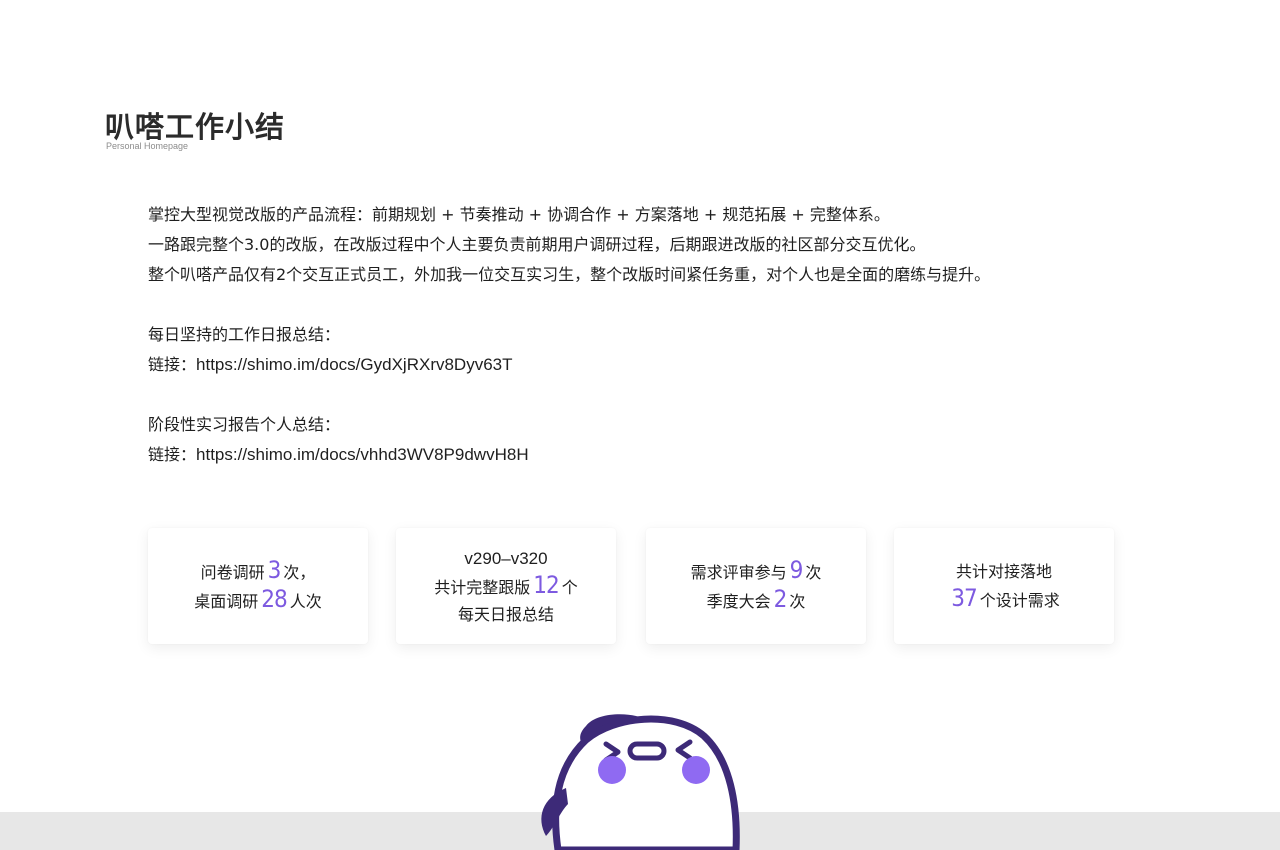 Image resolution: width=1280 pixels, height=850 pixels. Describe the element at coordinates (244, 334) in the screenshot. I see `daily-summary-label: 每日坚持的工作日报总结：` at that location.